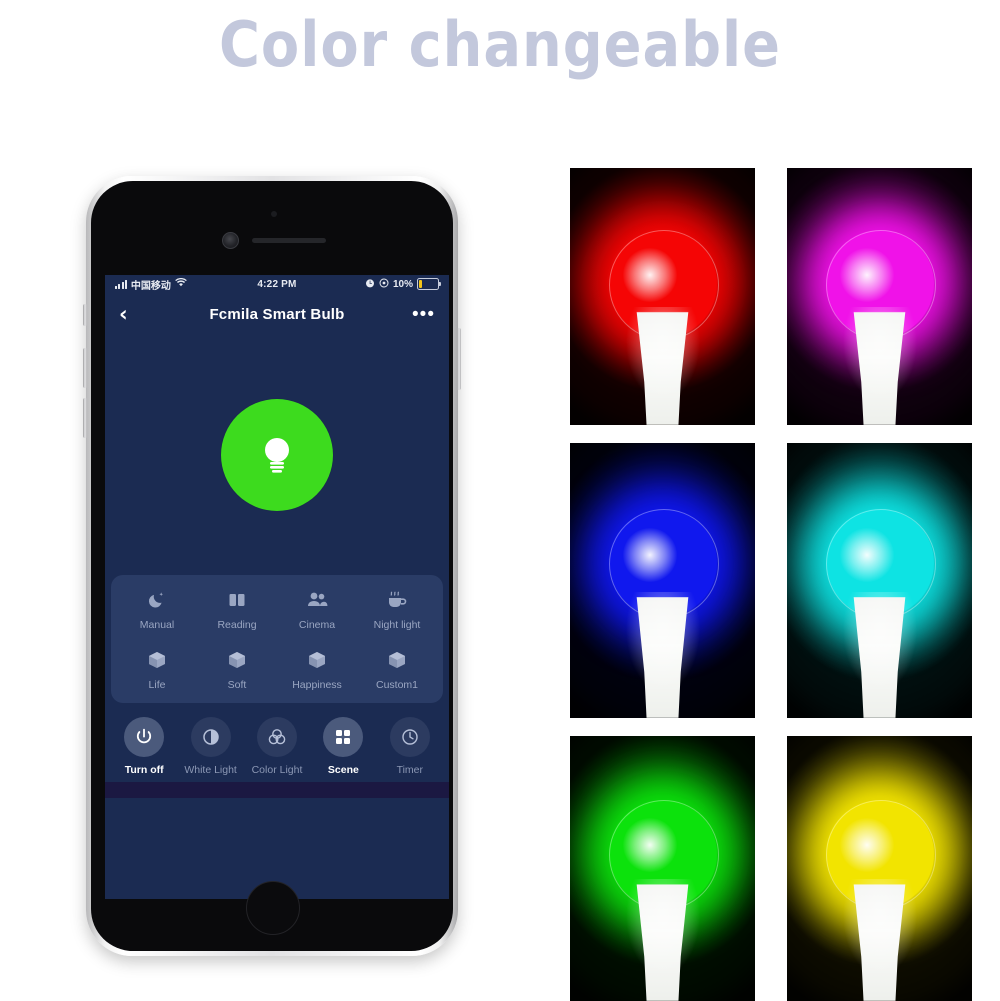 This screenshot has height=1001, width=1000. I want to click on yellow-bulb-tile, so click(879, 868).